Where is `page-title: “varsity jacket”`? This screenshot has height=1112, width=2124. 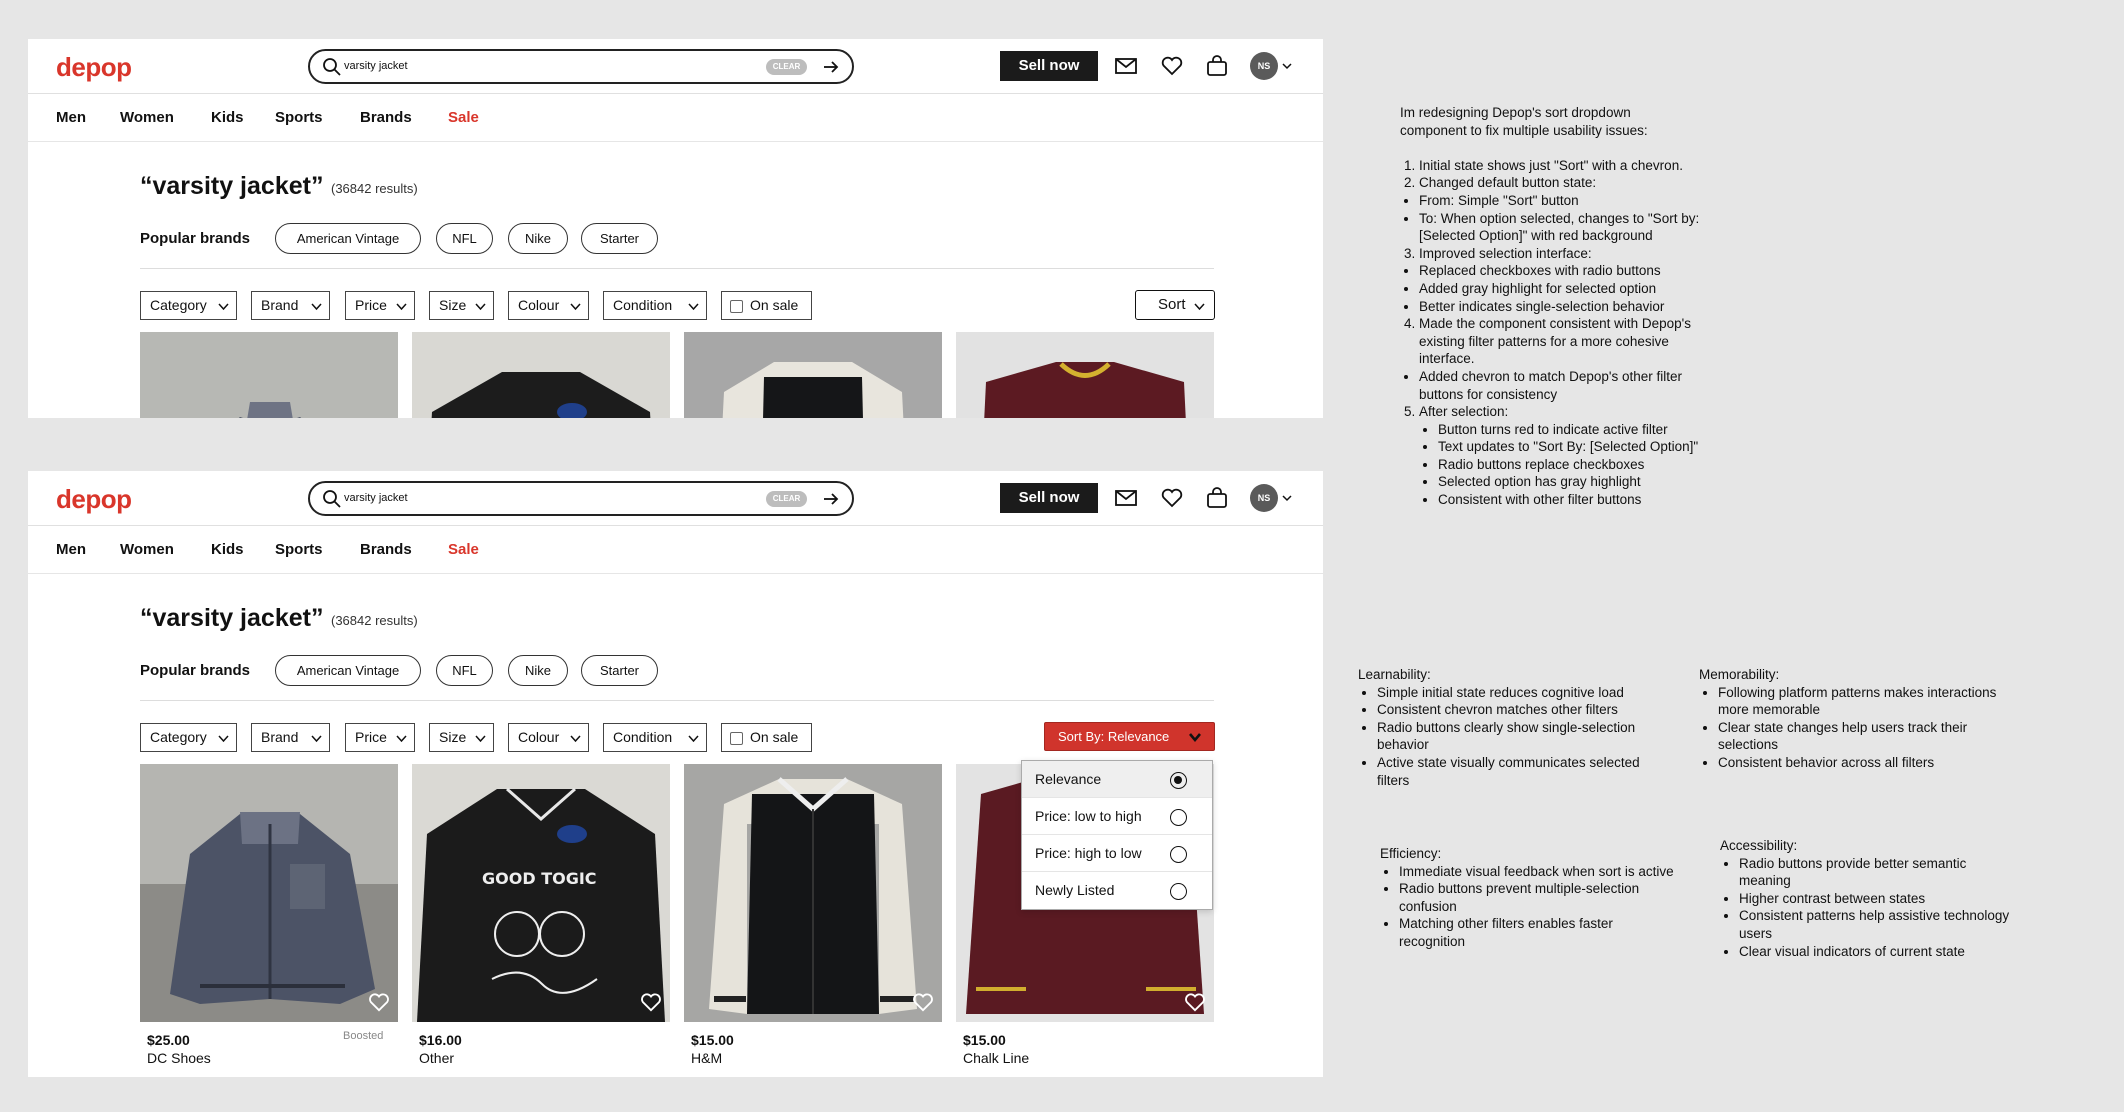
page-title: “varsity jacket” is located at coordinates (232, 186).